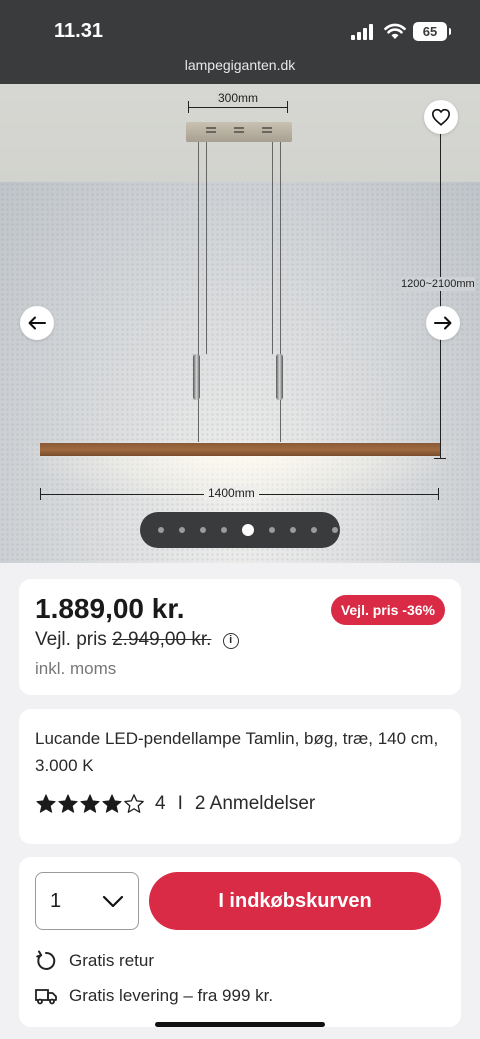 The height and width of the screenshot is (1039, 480). What do you see at coordinates (238, 98) in the screenshot?
I see `dimension-width-top: 300mm` at bounding box center [238, 98].